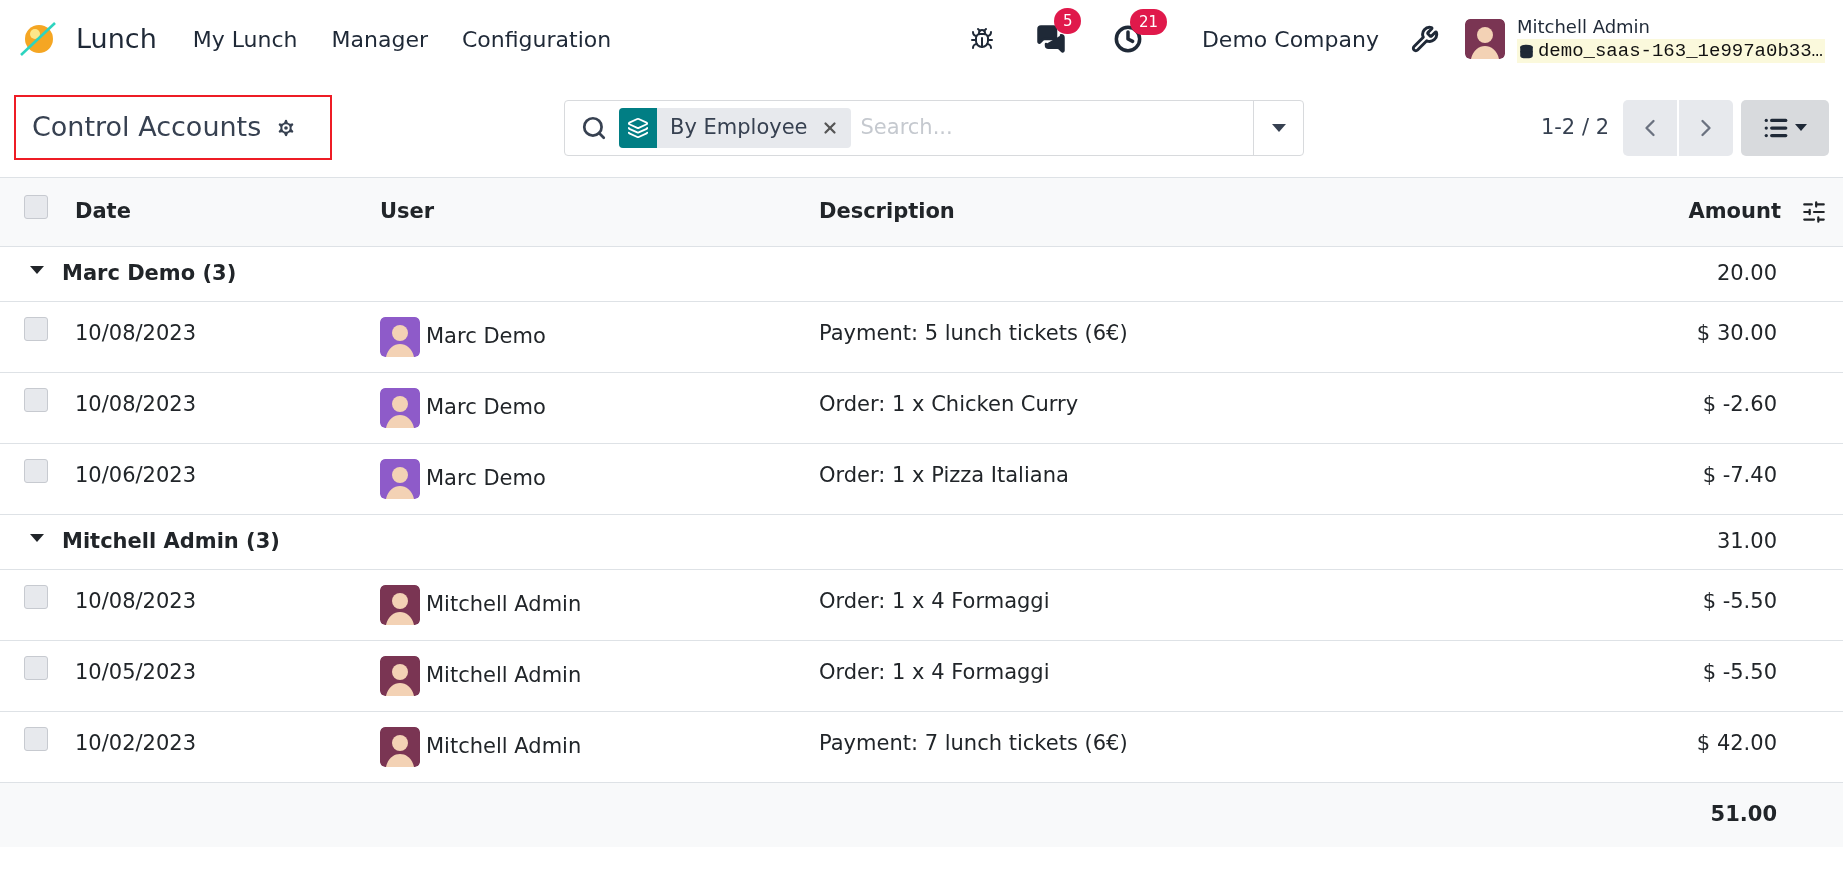 The width and height of the screenshot is (1843, 877). I want to click on filter-facet: By Employee, so click(735, 127).